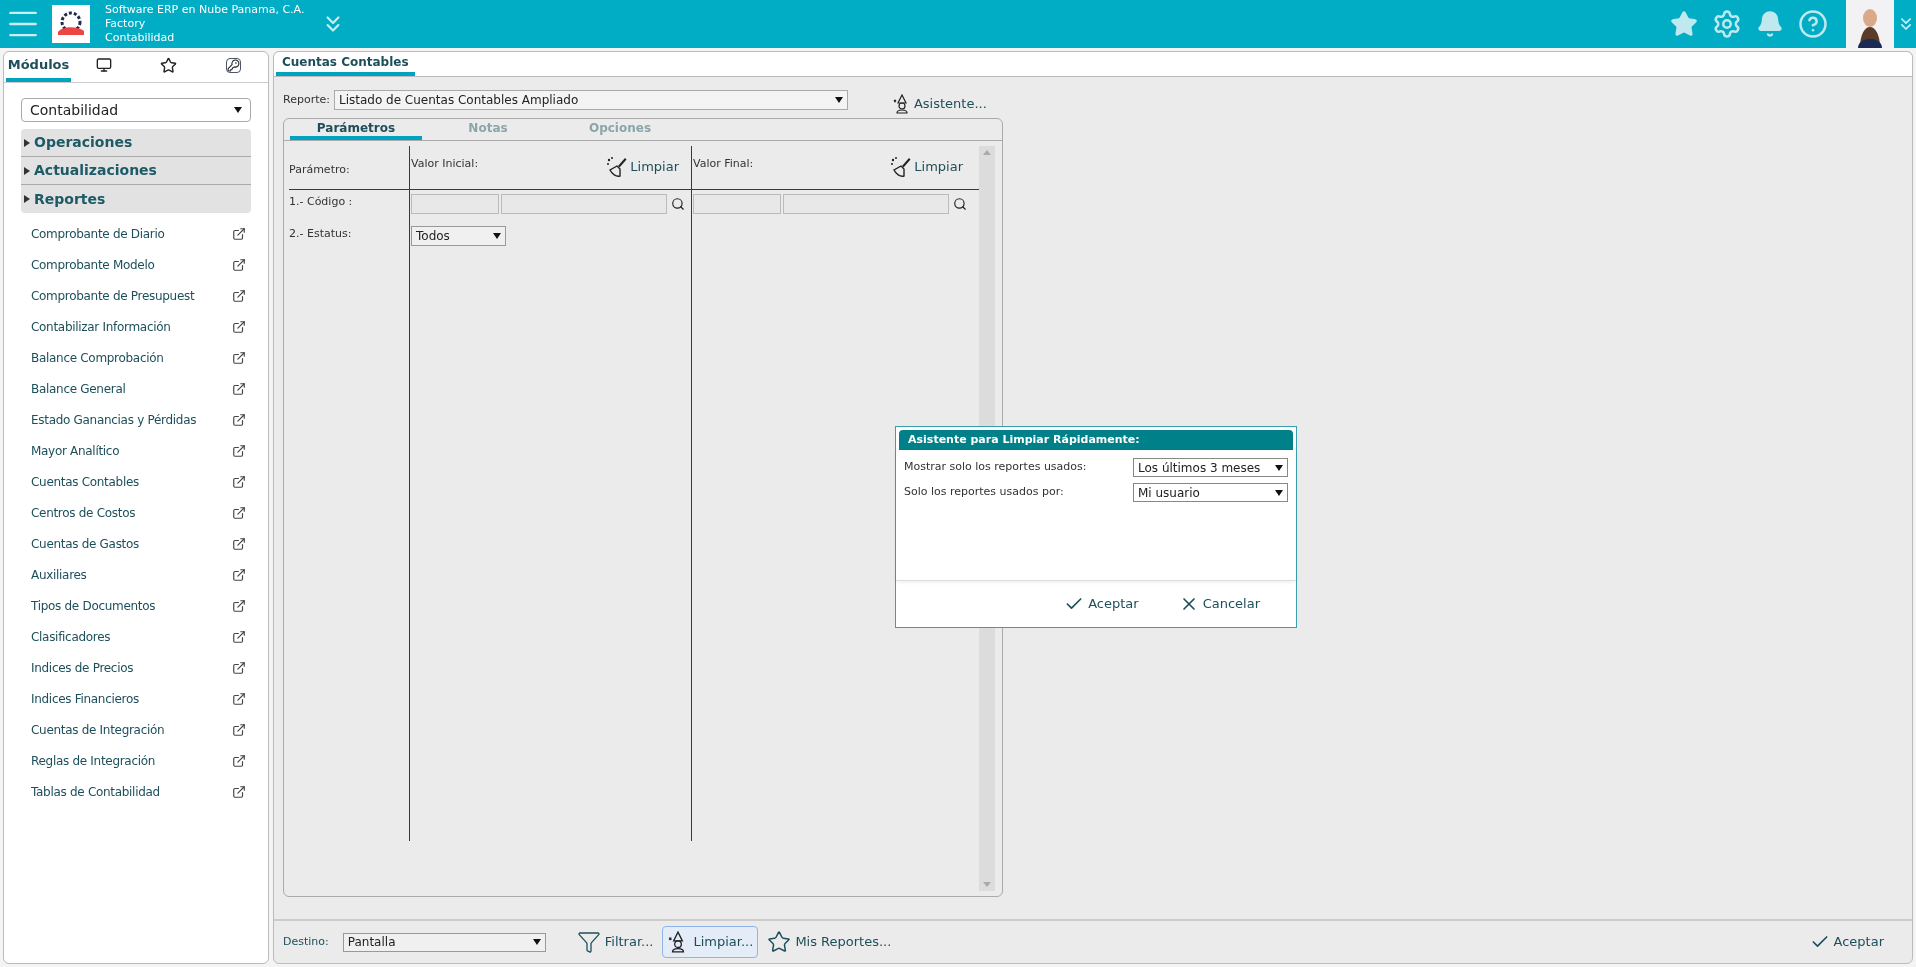  What do you see at coordinates (445, 164) in the screenshot?
I see `column-header: Valor Inicial:` at bounding box center [445, 164].